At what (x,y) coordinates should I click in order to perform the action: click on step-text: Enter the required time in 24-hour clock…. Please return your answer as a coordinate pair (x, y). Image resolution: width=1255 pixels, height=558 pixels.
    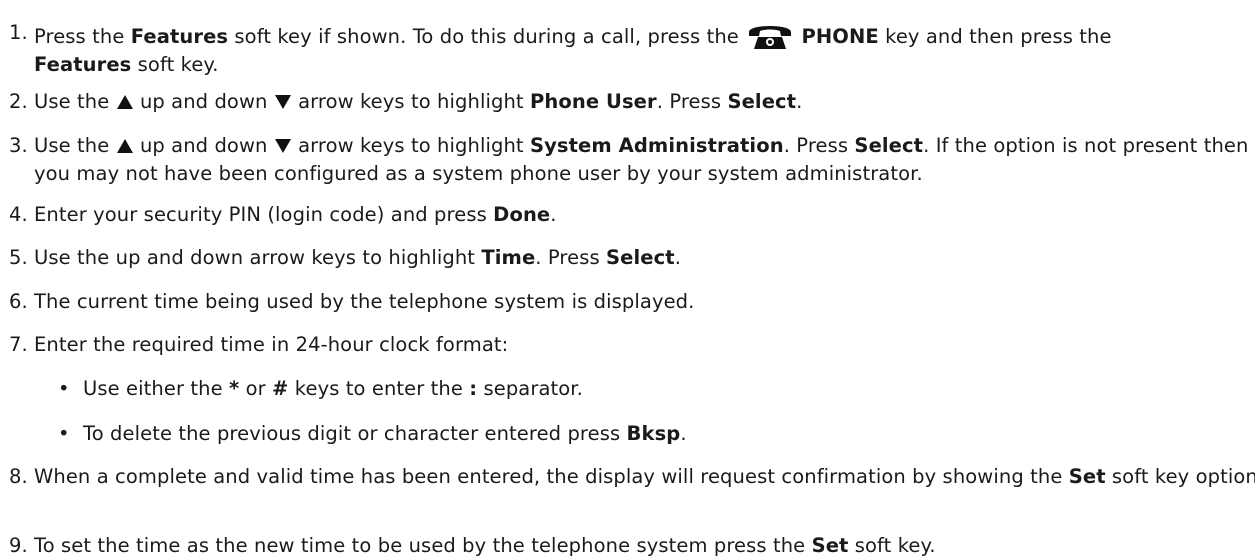
    Looking at the image, I should click on (271, 344).